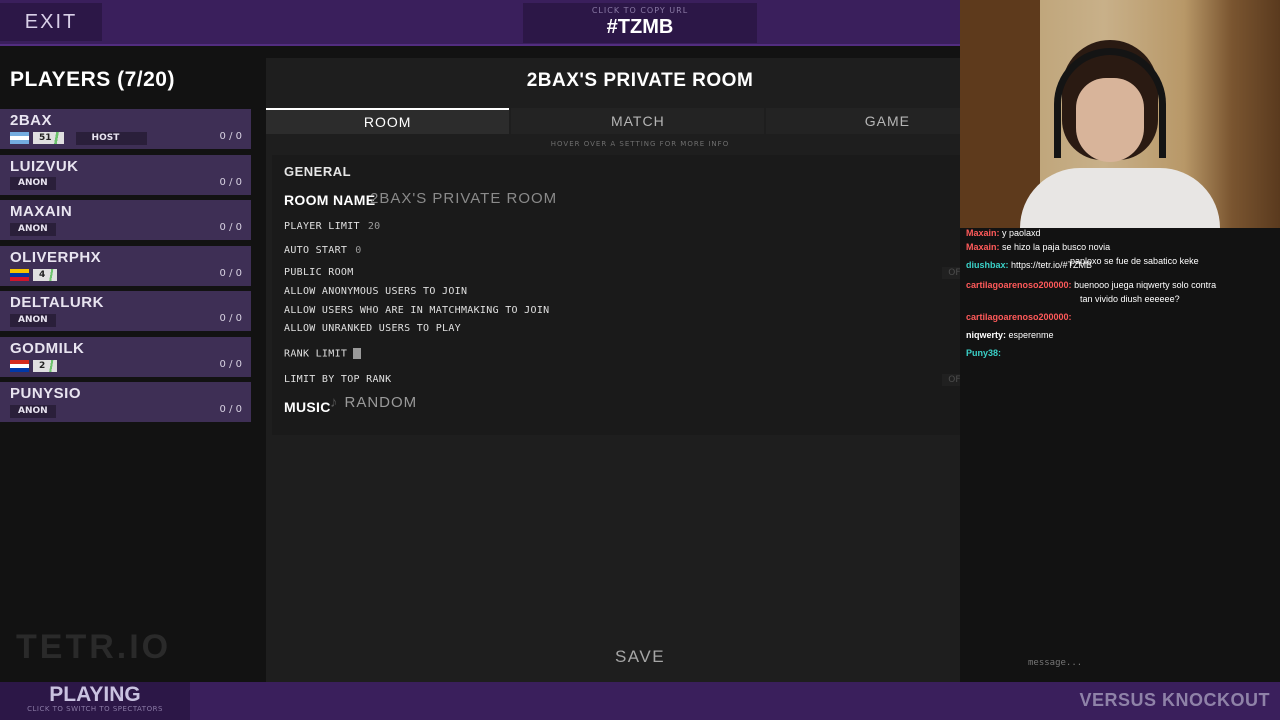 This screenshot has height=720, width=1280. Describe the element at coordinates (357, 353) in the screenshot. I see `rank-limit-slider` at that location.